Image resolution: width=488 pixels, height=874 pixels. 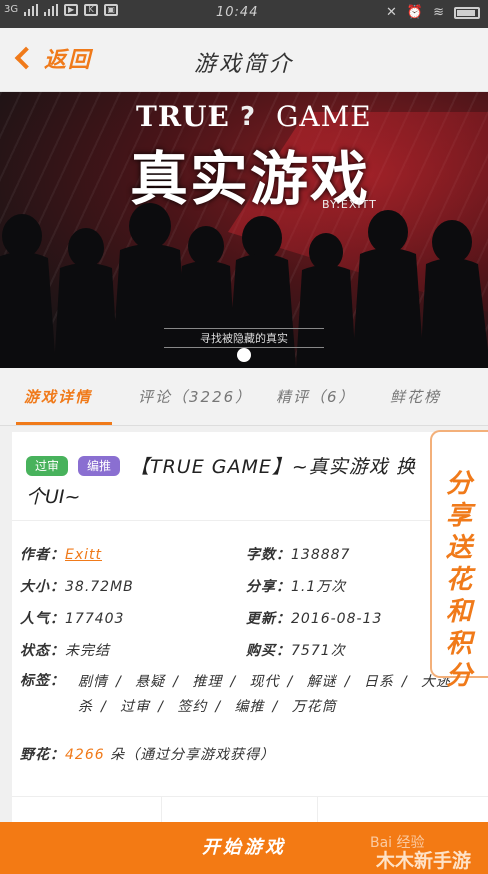 I want to click on purchases-value: 7571次, so click(x=318, y=651).